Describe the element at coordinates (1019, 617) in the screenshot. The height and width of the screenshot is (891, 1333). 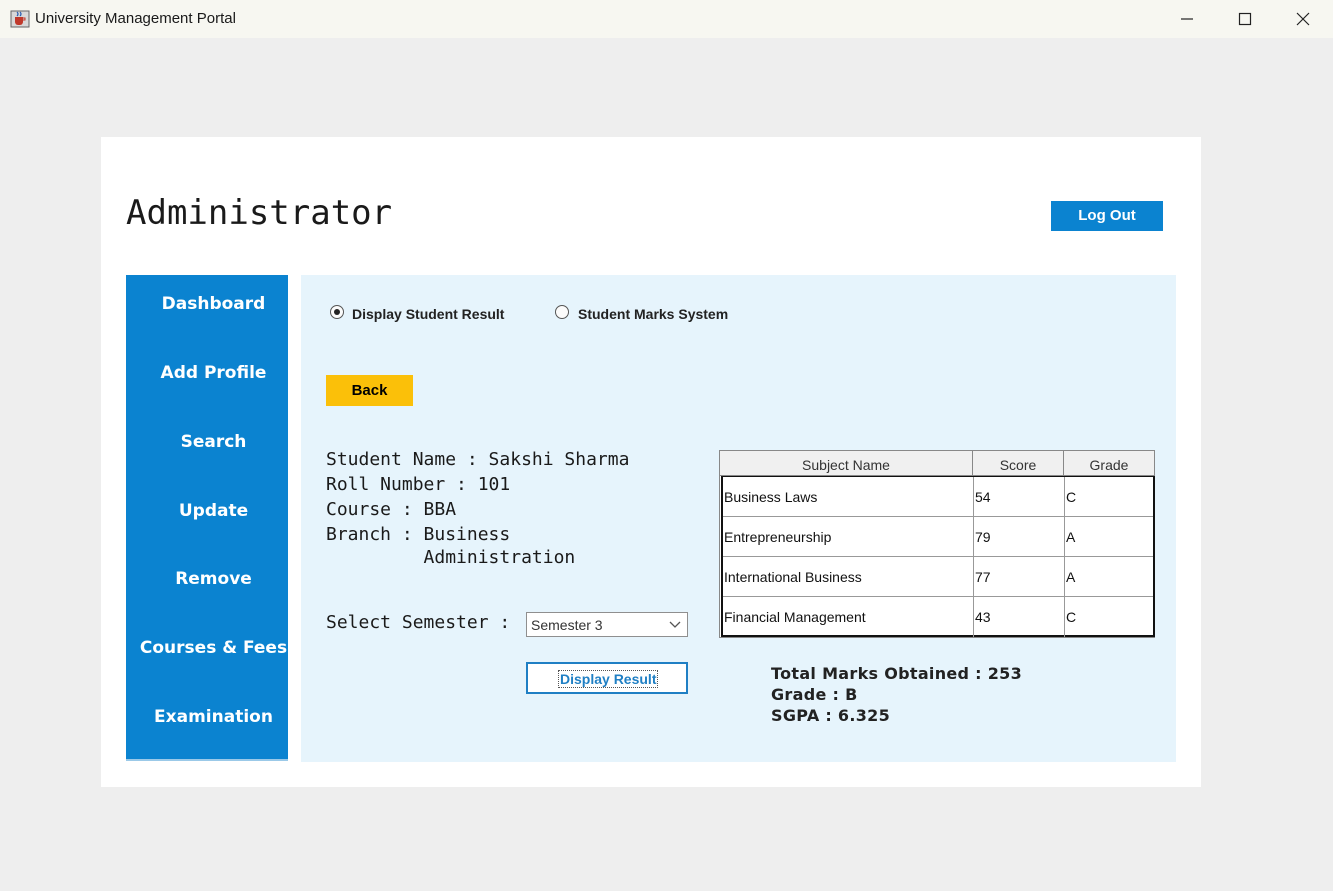
I see `cell-score: 43` at that location.